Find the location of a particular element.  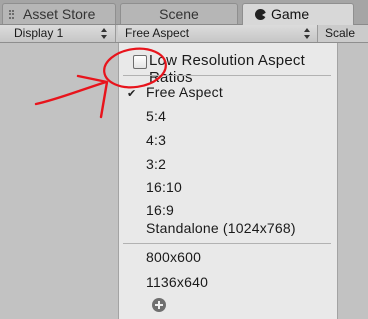

checkmark-icon: ✔ is located at coordinates (132, 94).